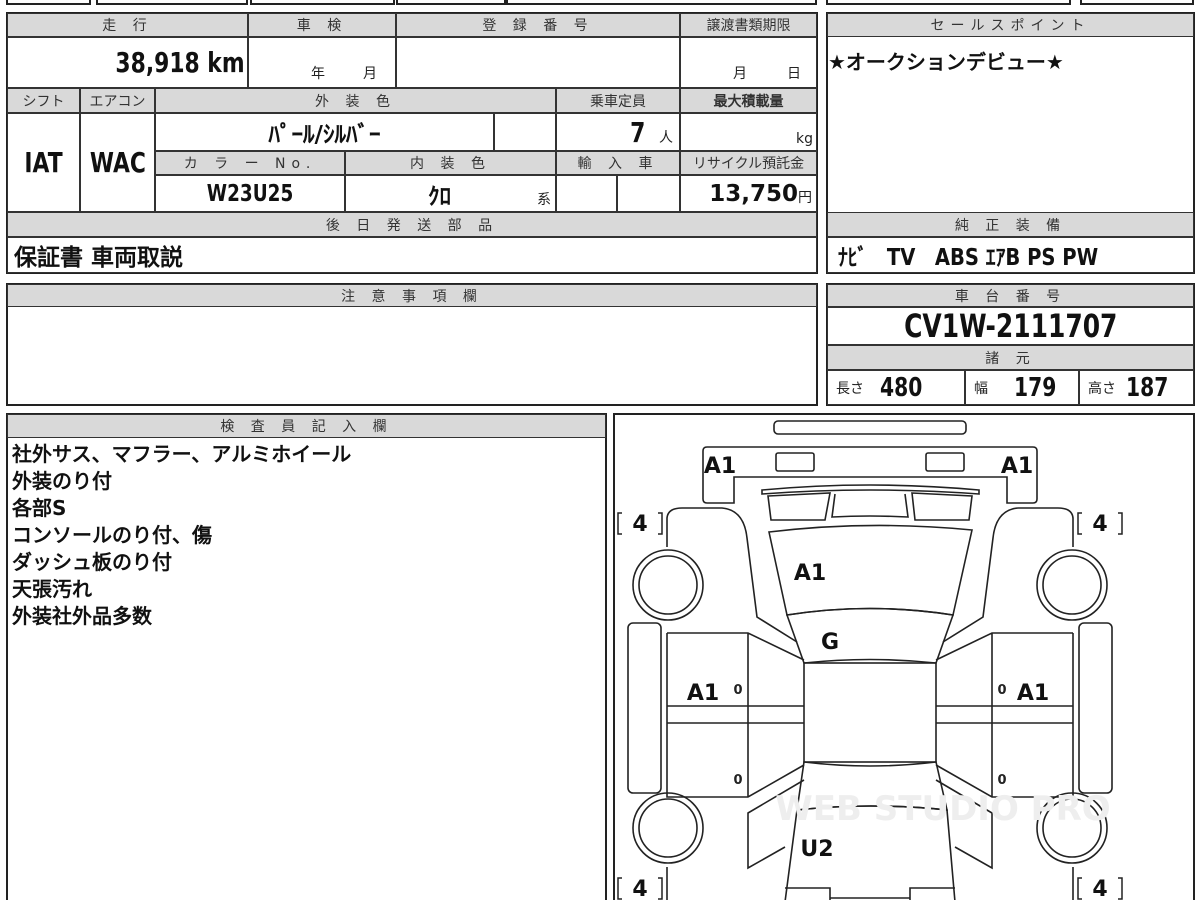 The height and width of the screenshot is (900, 1200). I want to click on inspector-note: 天張汚れ, so click(52, 589).